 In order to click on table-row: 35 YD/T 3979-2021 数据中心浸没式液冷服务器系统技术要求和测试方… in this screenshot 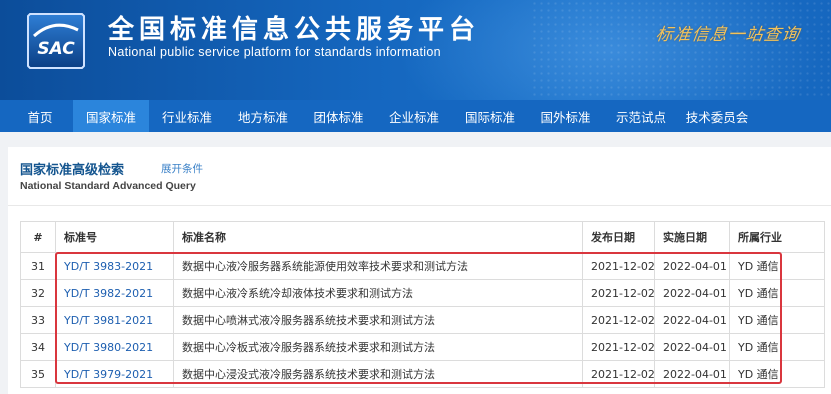, I will do `click(422, 374)`.